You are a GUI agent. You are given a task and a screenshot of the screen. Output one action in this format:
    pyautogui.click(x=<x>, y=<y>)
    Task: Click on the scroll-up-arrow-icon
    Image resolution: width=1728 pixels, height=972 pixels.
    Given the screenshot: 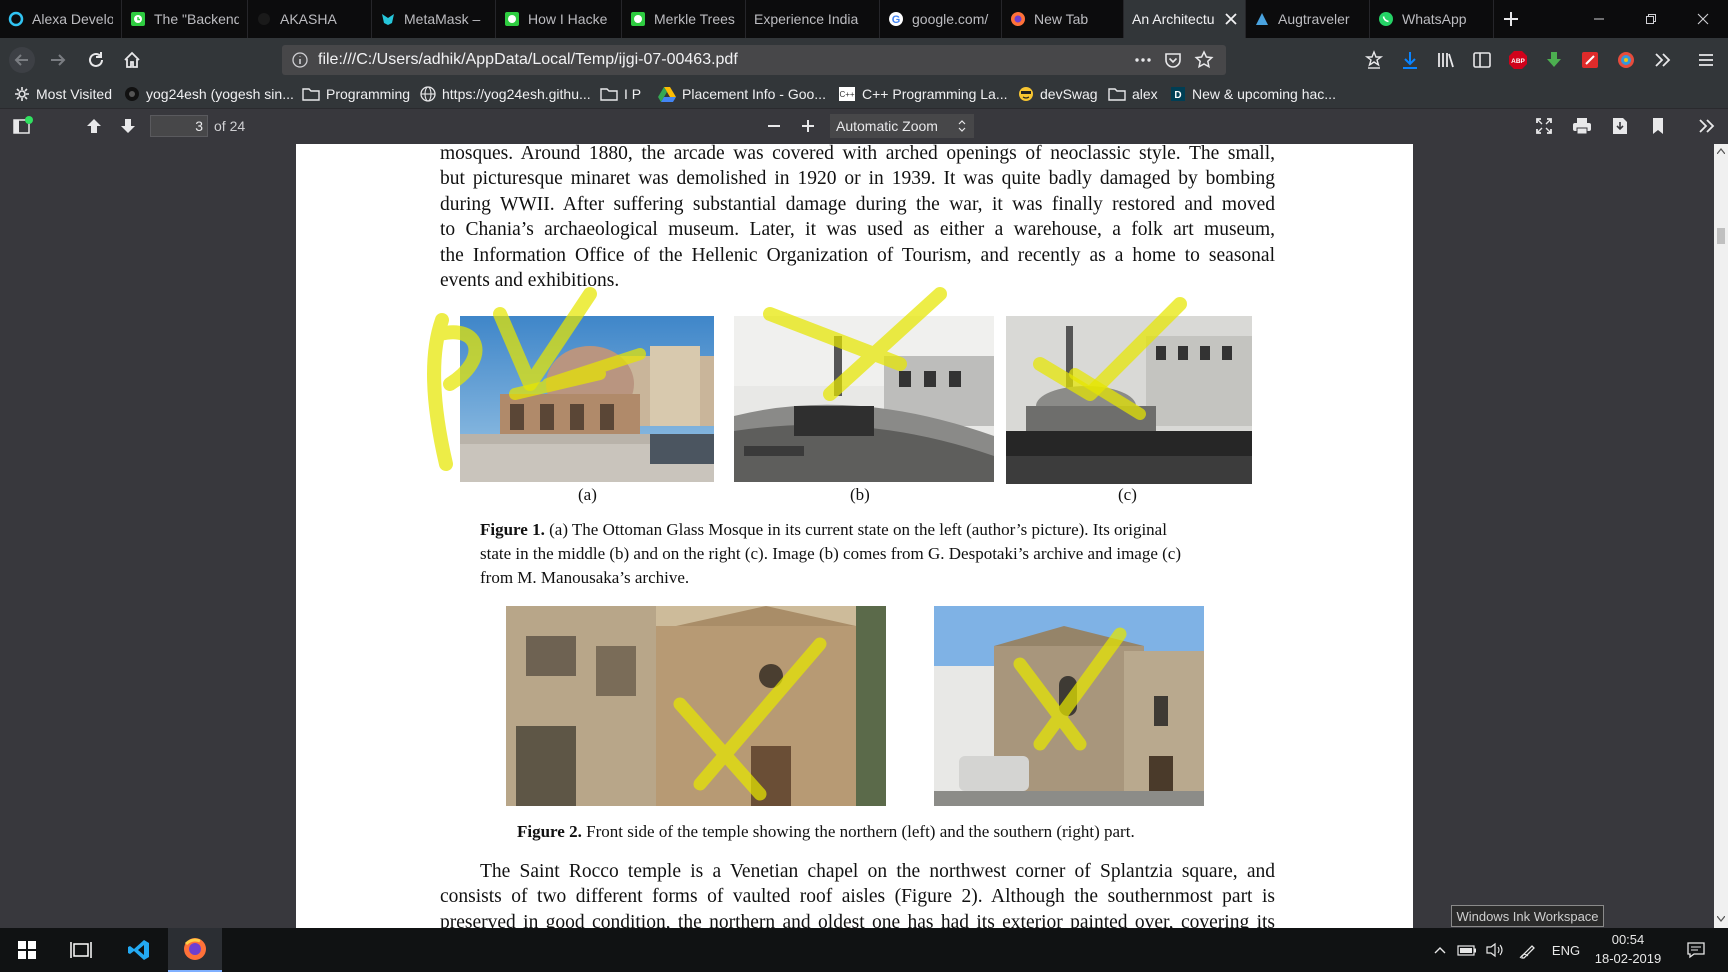 What is the action you would take?
    pyautogui.click(x=1721, y=151)
    